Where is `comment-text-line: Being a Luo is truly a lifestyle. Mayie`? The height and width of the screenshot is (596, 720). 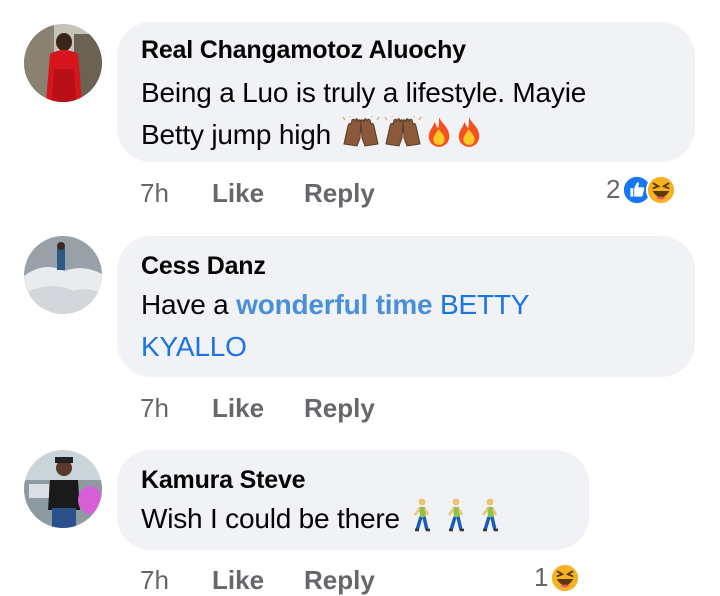 comment-text-line: Being a Luo is truly a lifestyle. Mayie is located at coordinates (364, 92).